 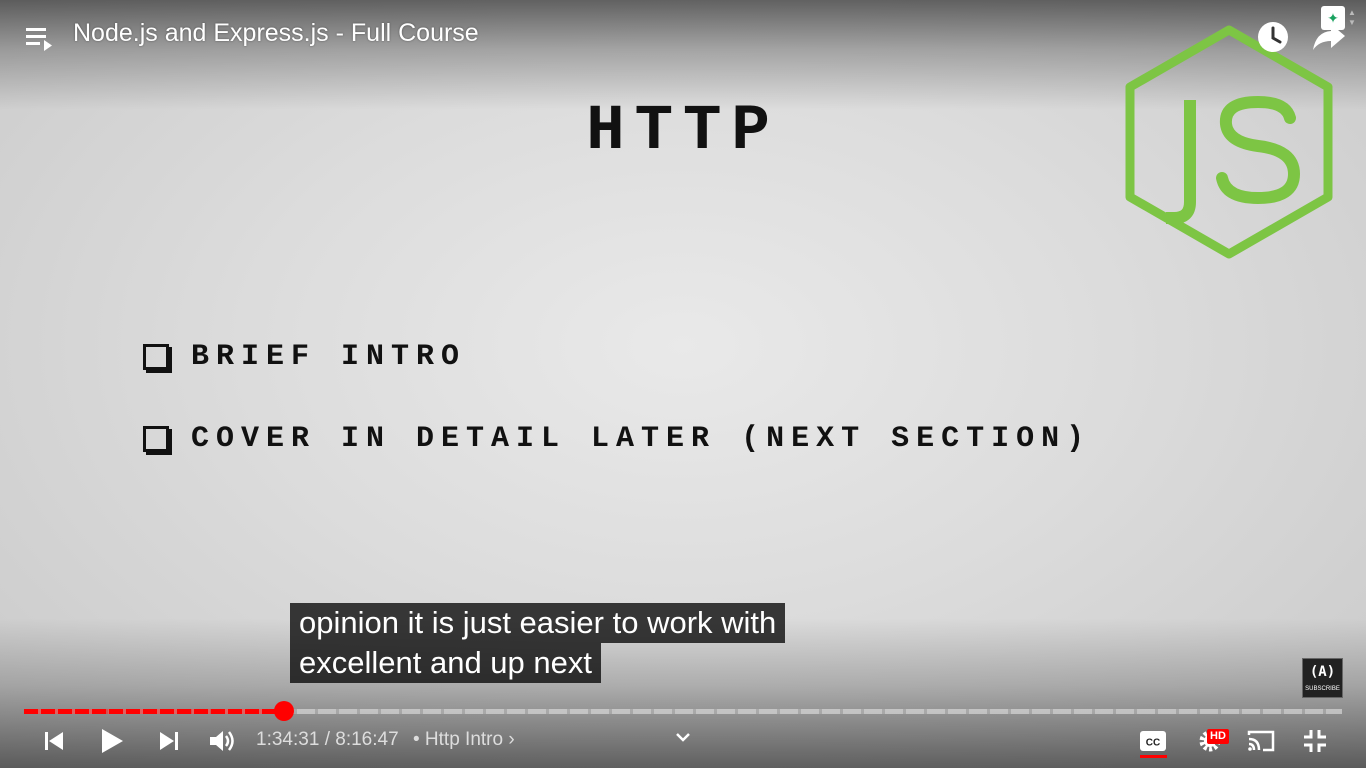 What do you see at coordinates (683, 737) in the screenshot?
I see `chevron-down-icon` at bounding box center [683, 737].